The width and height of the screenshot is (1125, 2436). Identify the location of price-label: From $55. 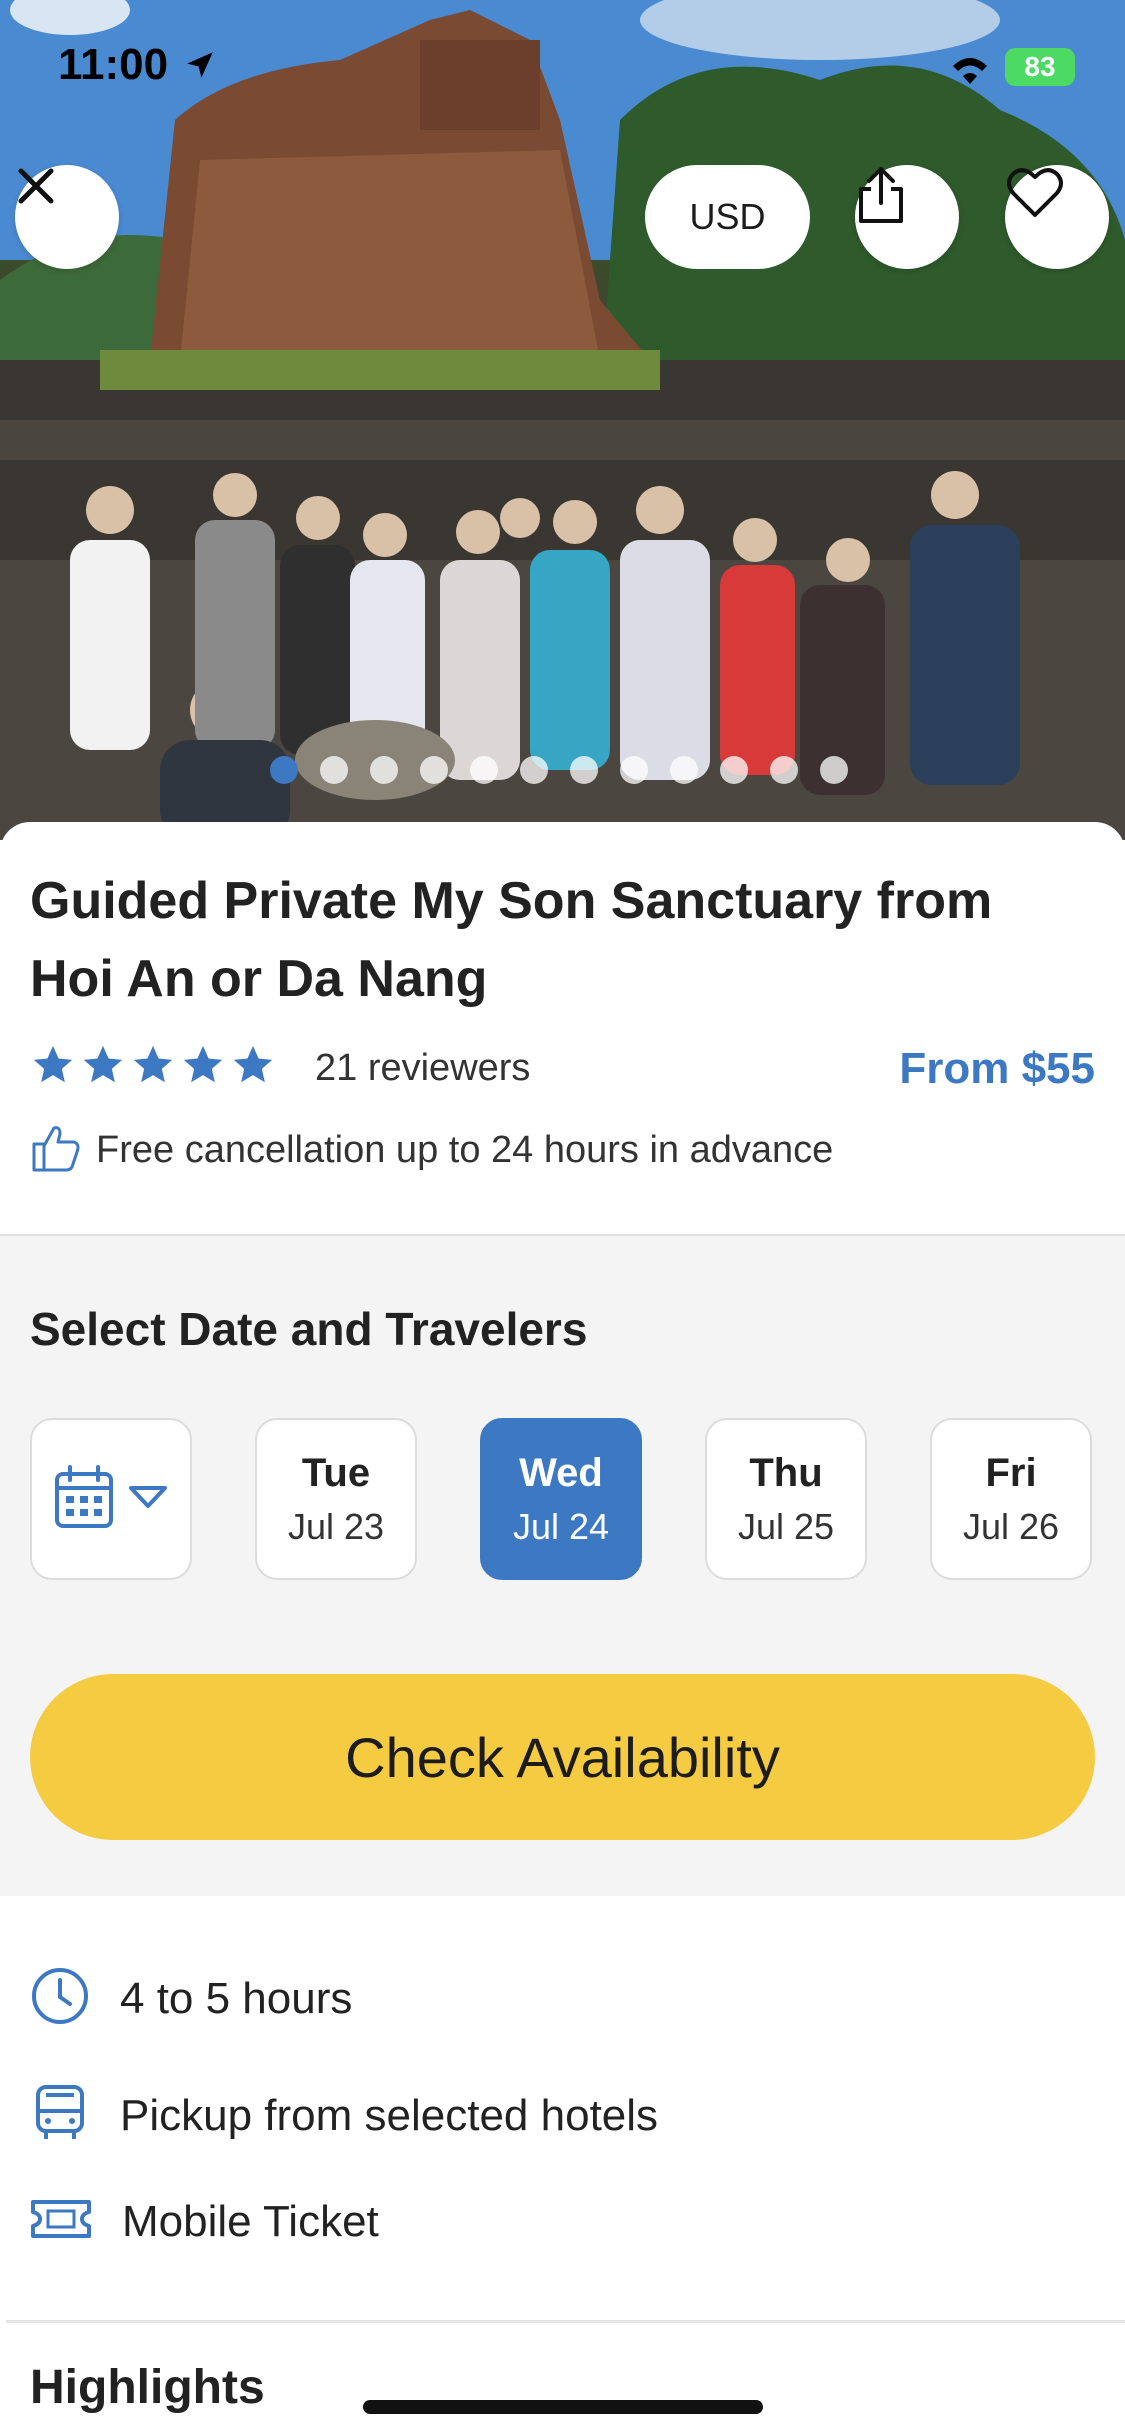
(997, 1068).